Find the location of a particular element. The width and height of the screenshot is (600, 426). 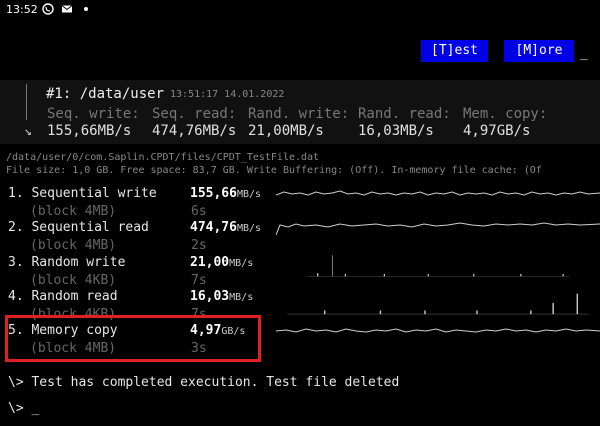

mail-icon is located at coordinates (67, 9).